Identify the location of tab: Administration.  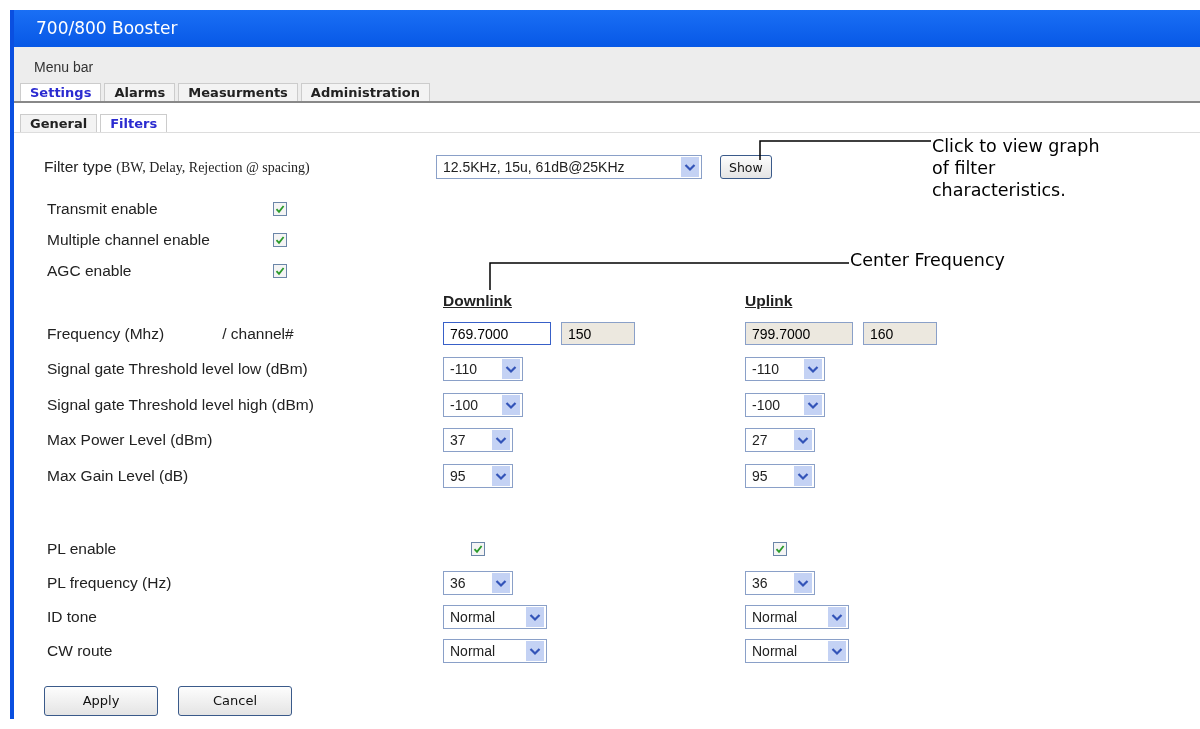
(365, 92).